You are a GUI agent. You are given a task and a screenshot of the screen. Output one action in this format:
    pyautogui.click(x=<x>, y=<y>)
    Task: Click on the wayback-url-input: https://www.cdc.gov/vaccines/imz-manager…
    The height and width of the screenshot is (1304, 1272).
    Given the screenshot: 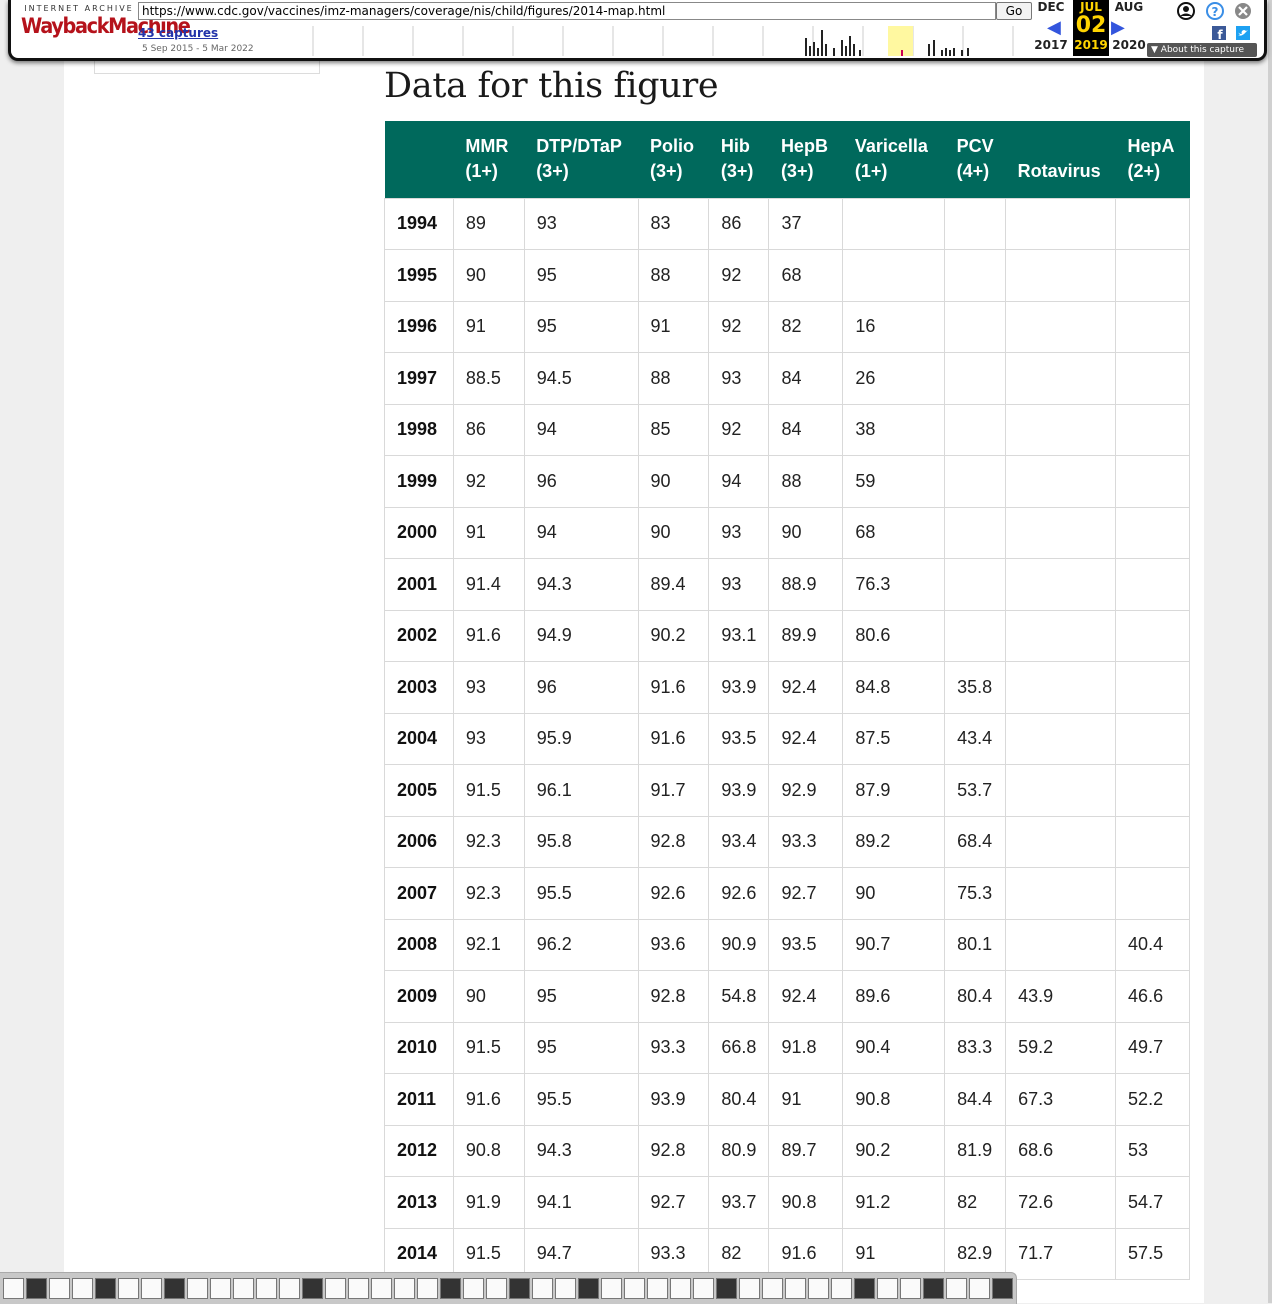 What is the action you would take?
    pyautogui.click(x=567, y=11)
    